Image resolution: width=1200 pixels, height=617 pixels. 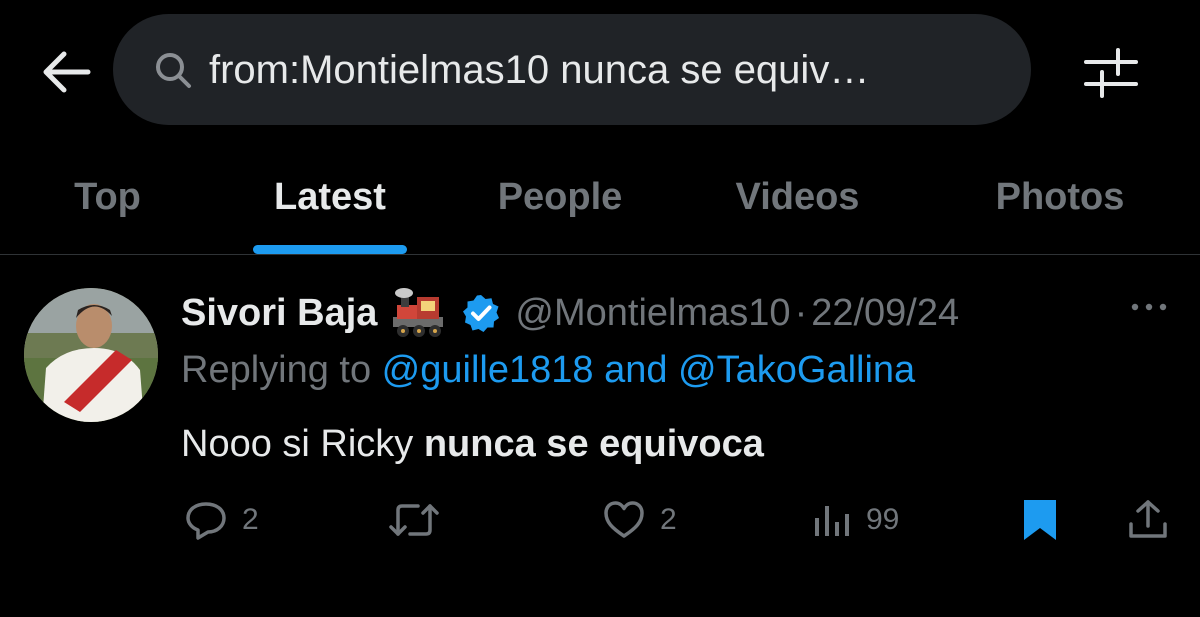 I want to click on verified-icon, so click(x=481, y=313).